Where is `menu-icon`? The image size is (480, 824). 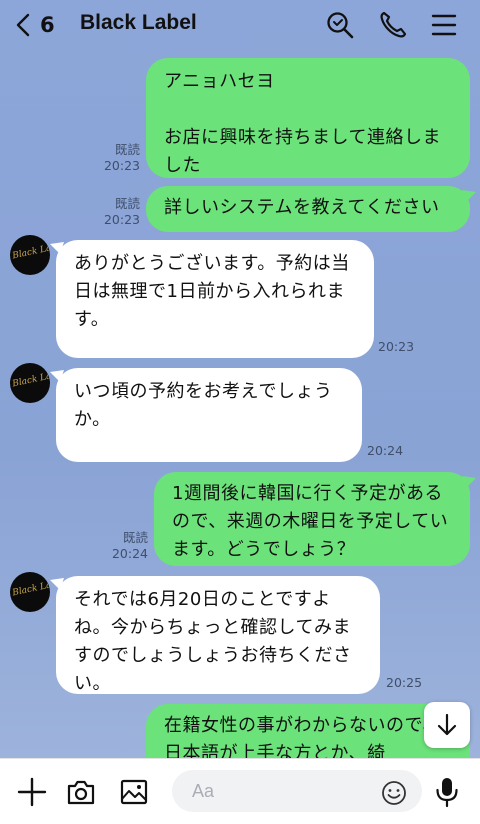
menu-icon is located at coordinates (444, 25).